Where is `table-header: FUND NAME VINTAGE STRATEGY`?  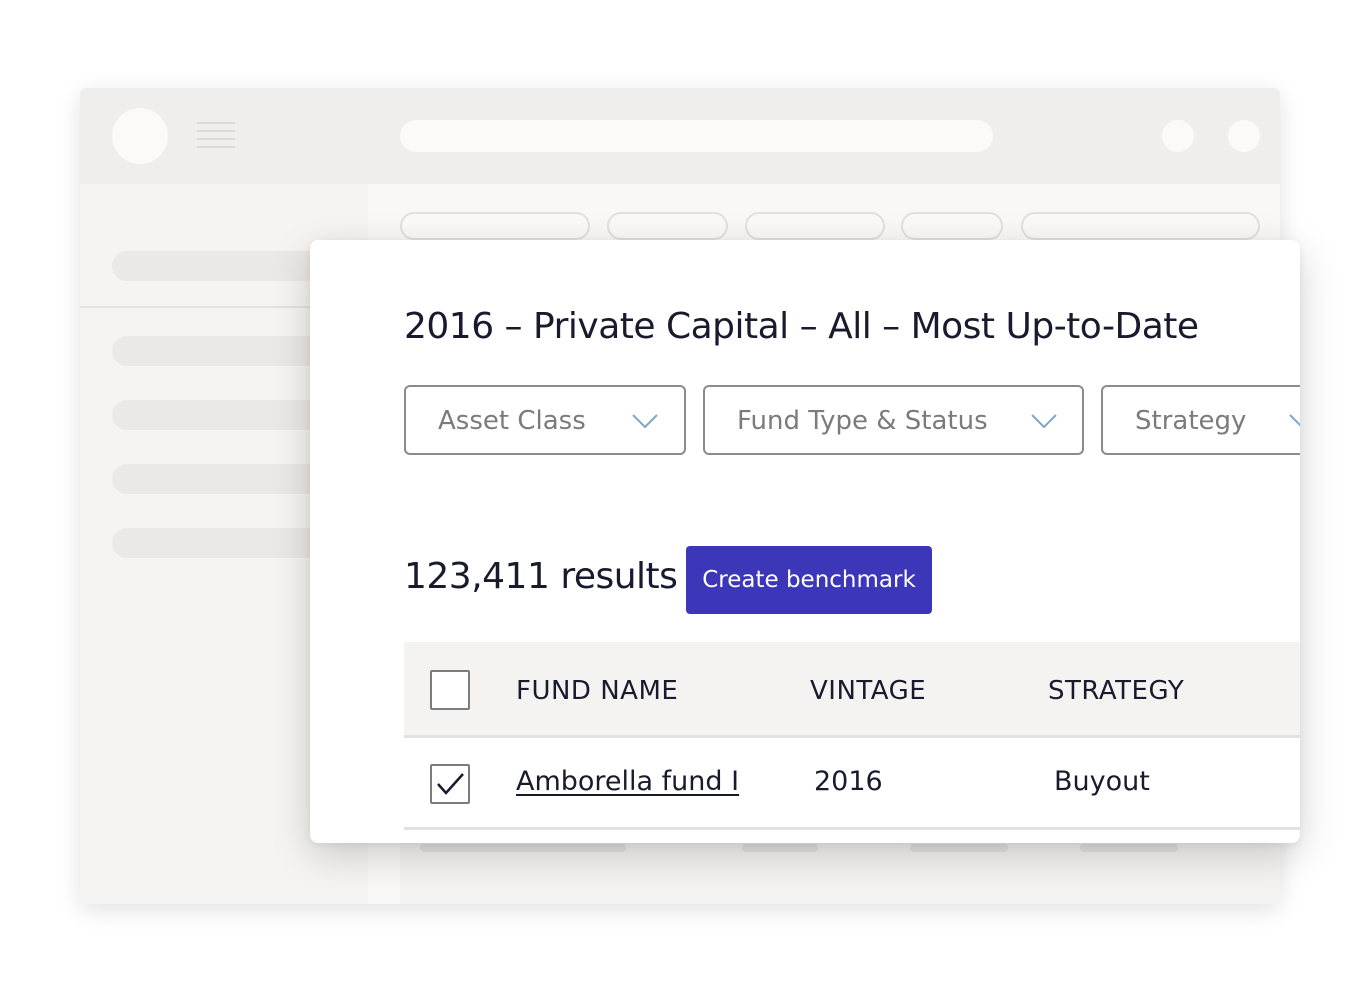
table-header: FUND NAME VINTAGE STRATEGY is located at coordinates (852, 690).